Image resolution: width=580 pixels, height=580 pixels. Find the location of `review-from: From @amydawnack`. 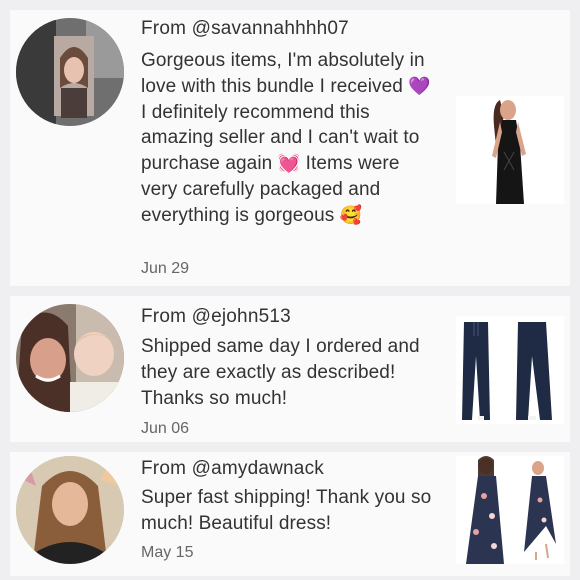

review-from: From @amydawnack is located at coordinates (232, 469).